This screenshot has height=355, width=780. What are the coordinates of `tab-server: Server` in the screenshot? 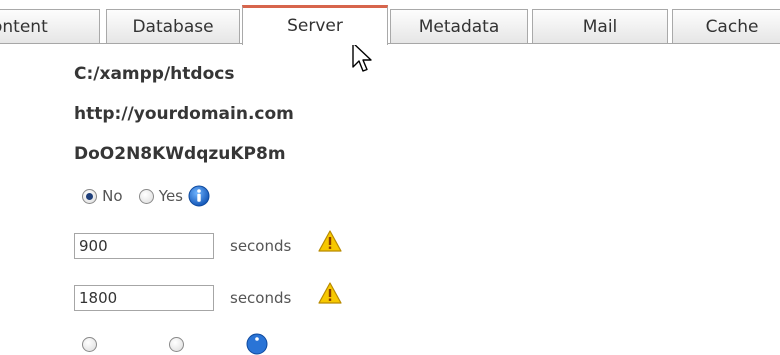 It's located at (315, 25).